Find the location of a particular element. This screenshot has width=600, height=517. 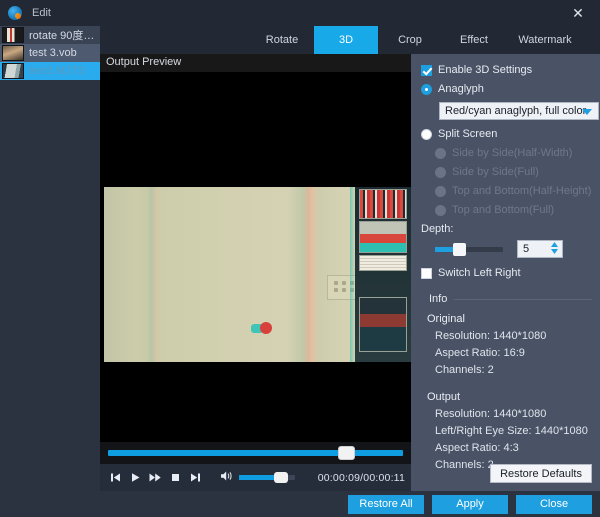

split-screen-label: Split Screen is located at coordinates (468, 134).